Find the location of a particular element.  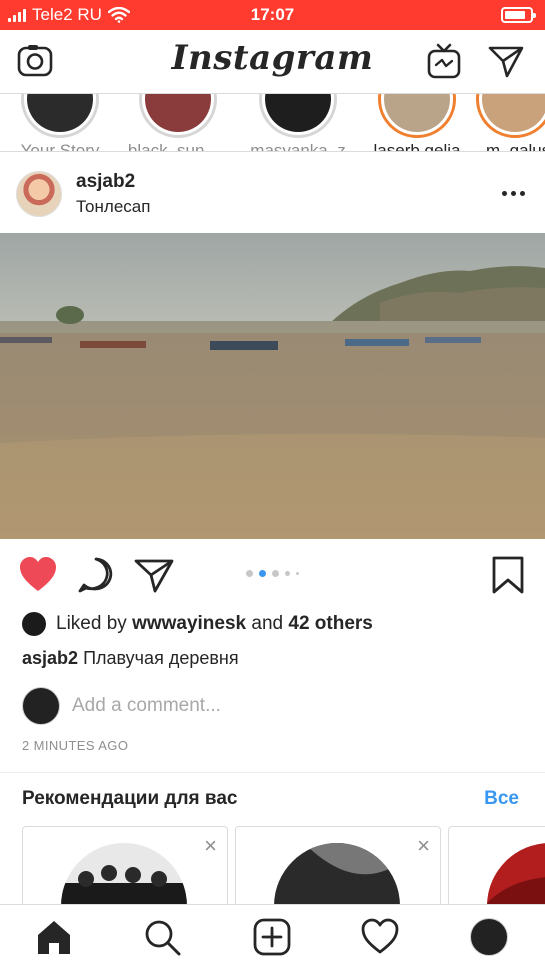

likes-row: Liked by wwwayinesk and 42 others is located at coordinates (197, 624).